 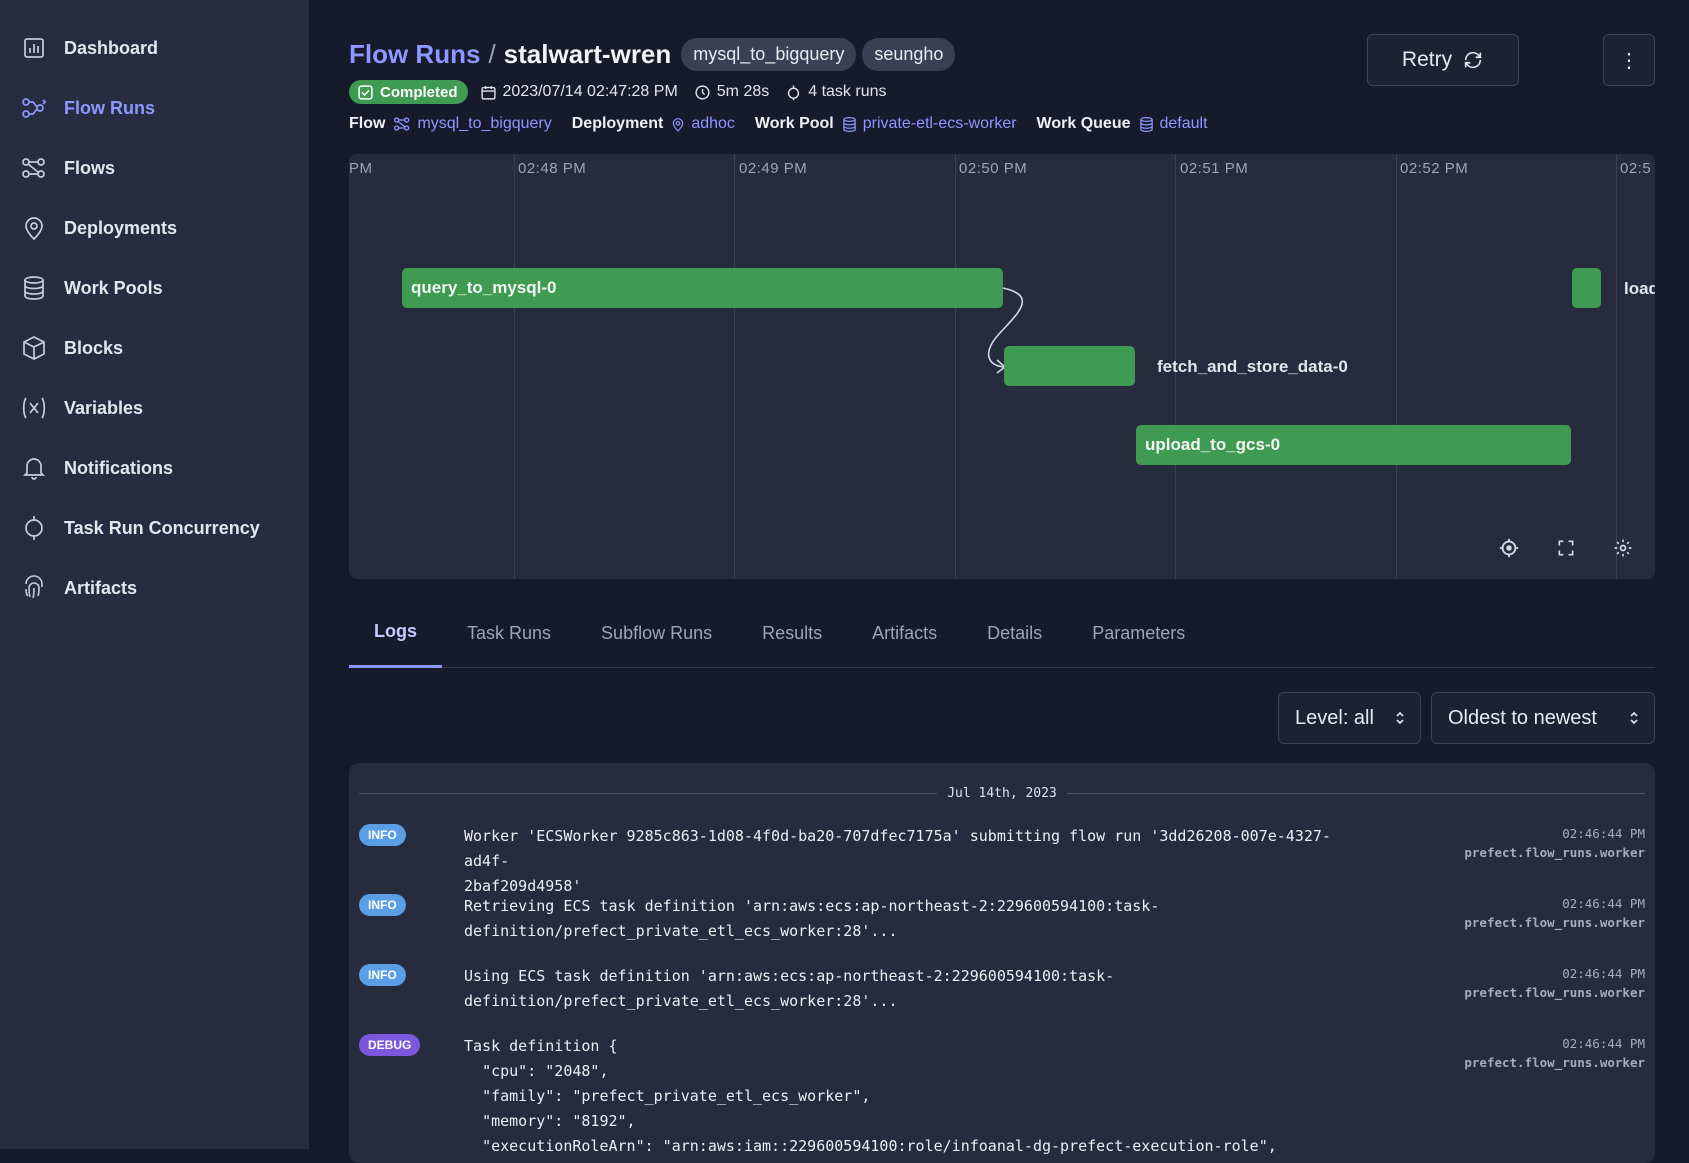 I want to click on task-bar-label: query_to_mysql-0, so click(x=484, y=287).